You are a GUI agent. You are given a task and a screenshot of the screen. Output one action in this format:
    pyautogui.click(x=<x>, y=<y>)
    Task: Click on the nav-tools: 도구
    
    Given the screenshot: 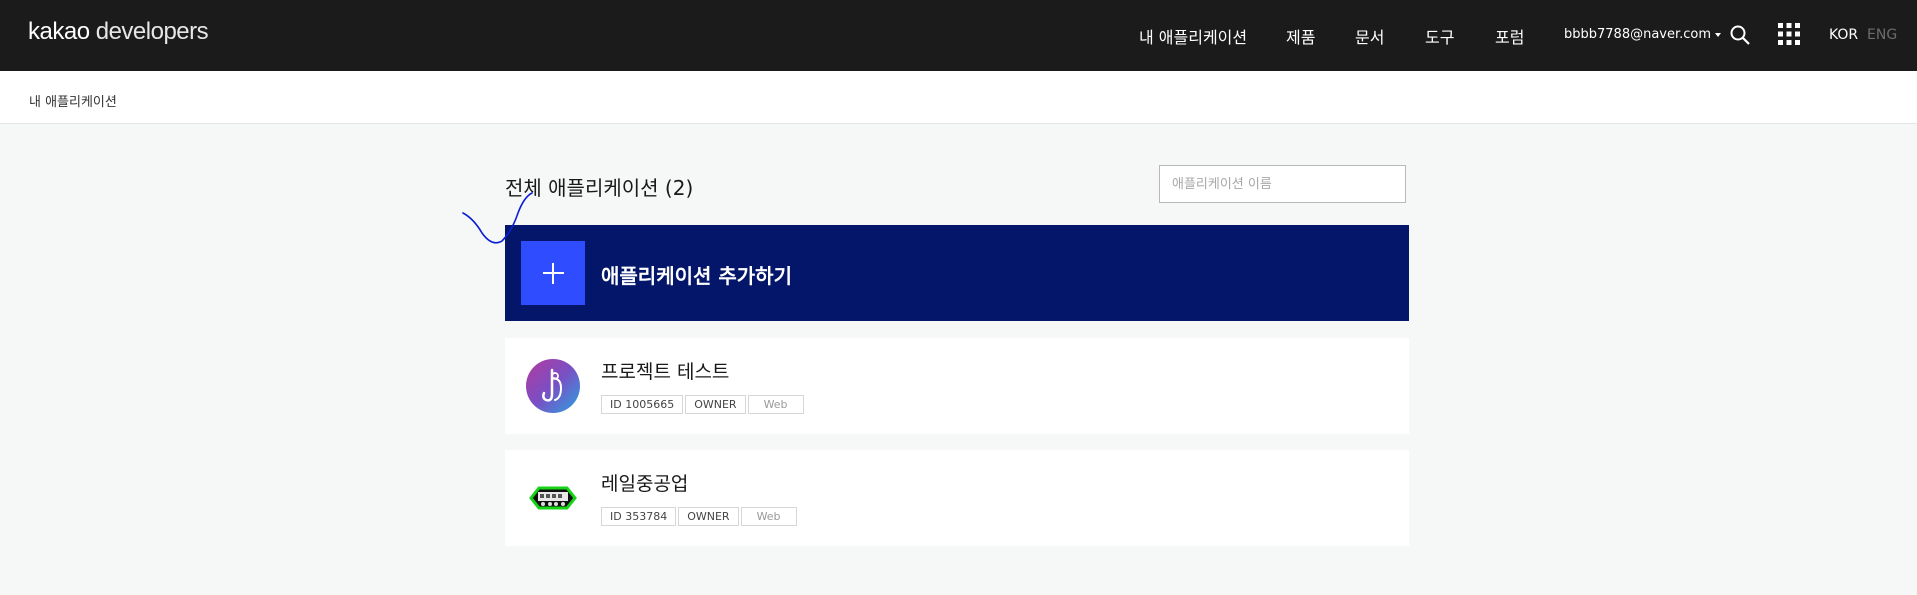 What is the action you would take?
    pyautogui.click(x=1439, y=36)
    